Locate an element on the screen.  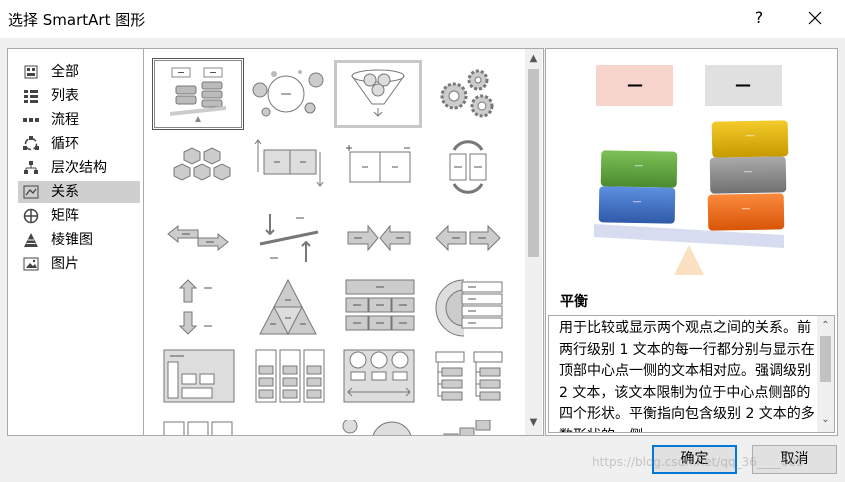
gray-block-text: — is located at coordinates (748, 172).